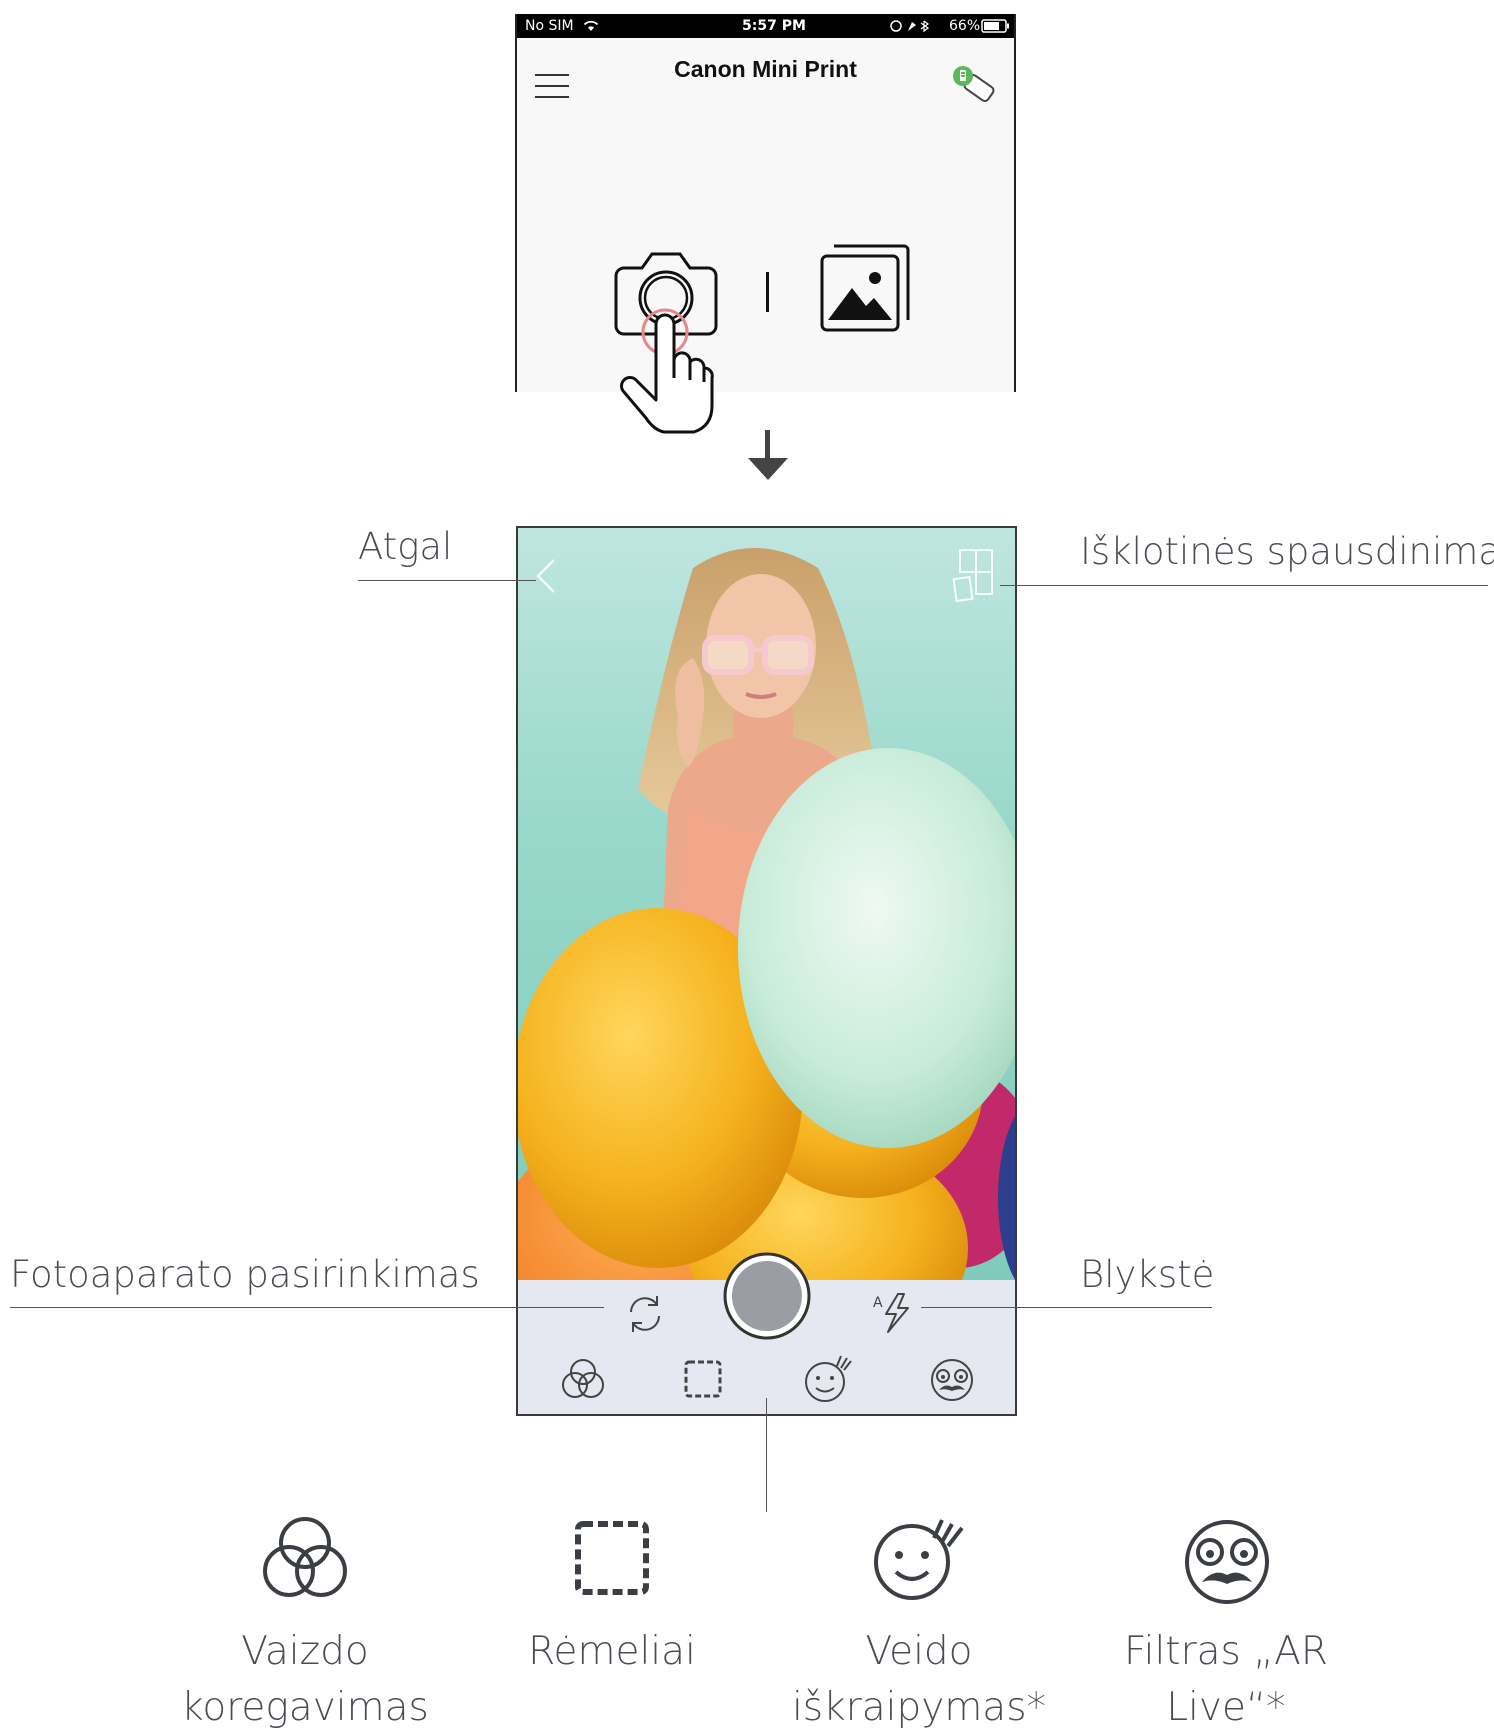  What do you see at coordinates (645, 1314) in the screenshot?
I see `camera-switch-icon` at bounding box center [645, 1314].